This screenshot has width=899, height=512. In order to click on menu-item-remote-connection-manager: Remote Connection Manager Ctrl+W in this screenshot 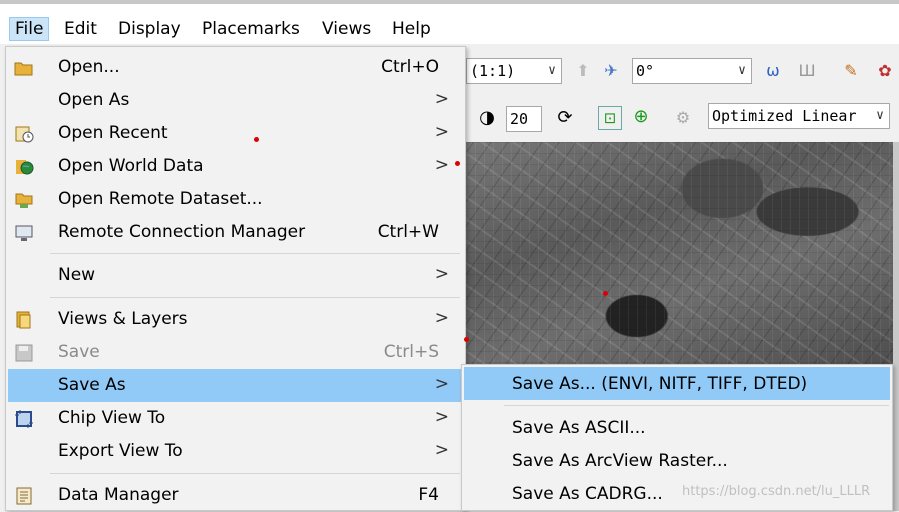, I will do `click(235, 232)`.